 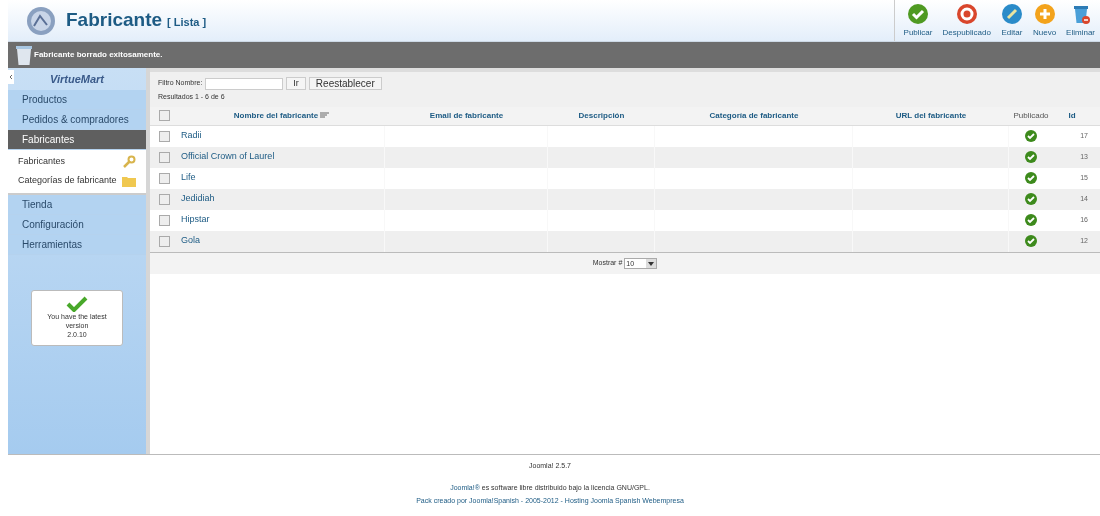 What do you see at coordinates (24, 55) in the screenshot?
I see `trash-icon` at bounding box center [24, 55].